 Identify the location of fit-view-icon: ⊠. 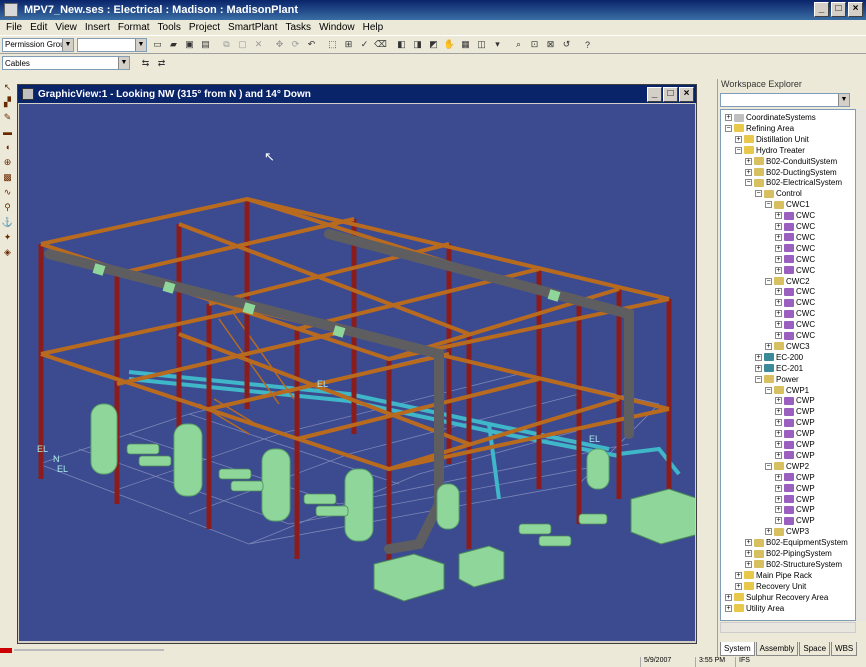
(550, 44).